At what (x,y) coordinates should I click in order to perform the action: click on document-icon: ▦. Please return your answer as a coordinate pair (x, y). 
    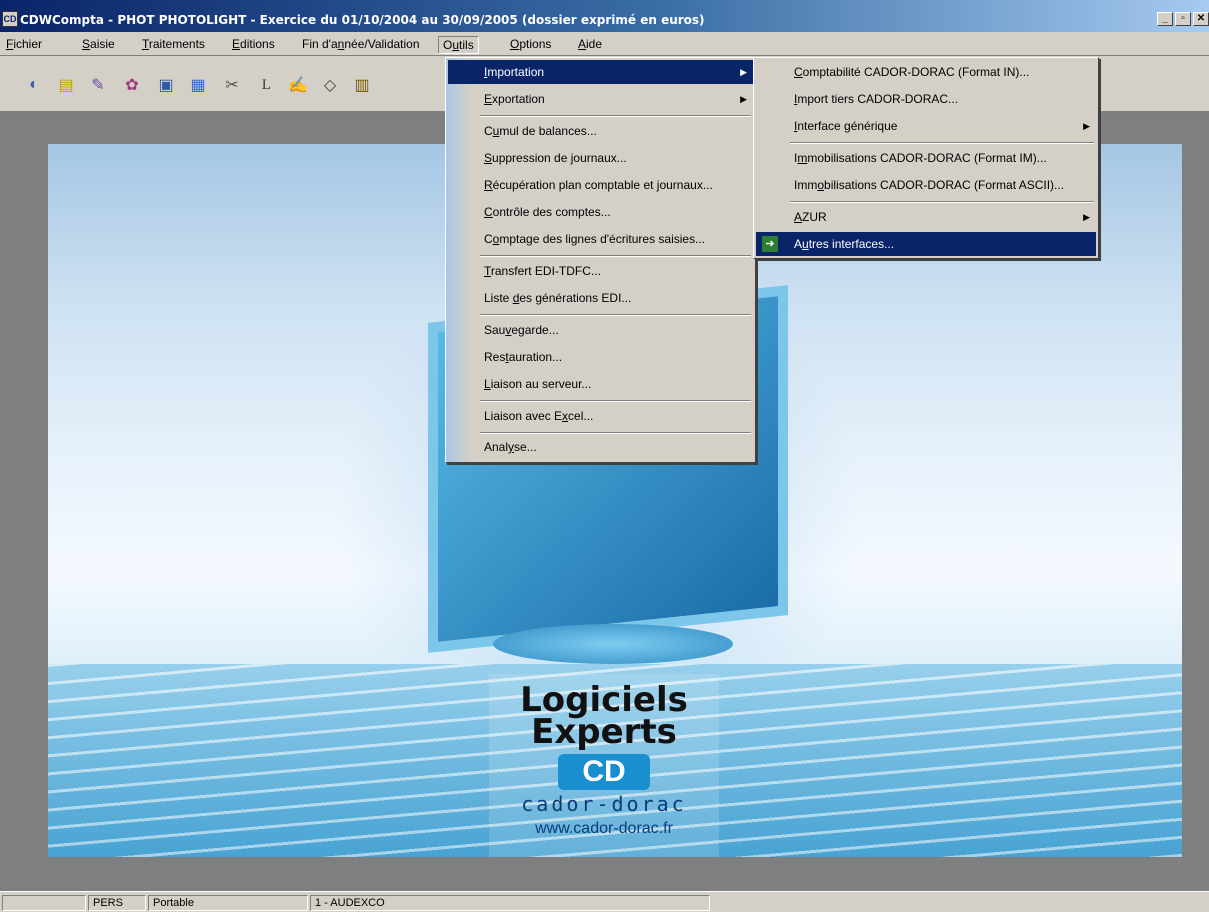
    Looking at the image, I should click on (198, 85).